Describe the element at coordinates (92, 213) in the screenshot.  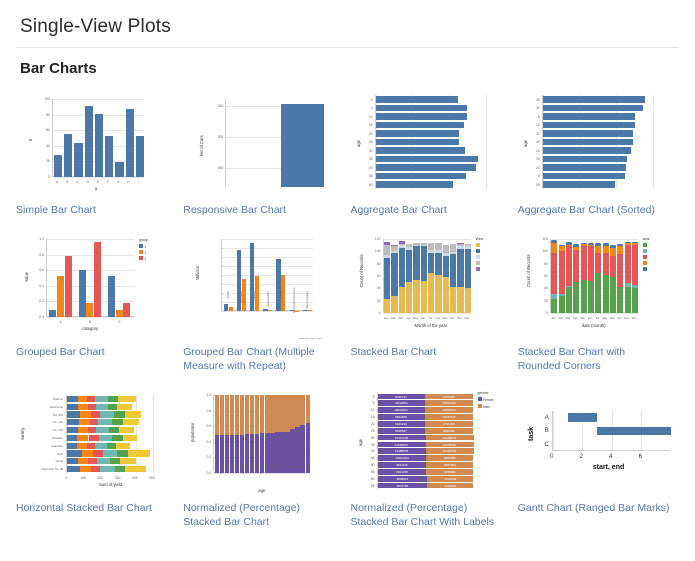
I see `caption-simple-bar-chart: Simple Bar Chart` at that location.